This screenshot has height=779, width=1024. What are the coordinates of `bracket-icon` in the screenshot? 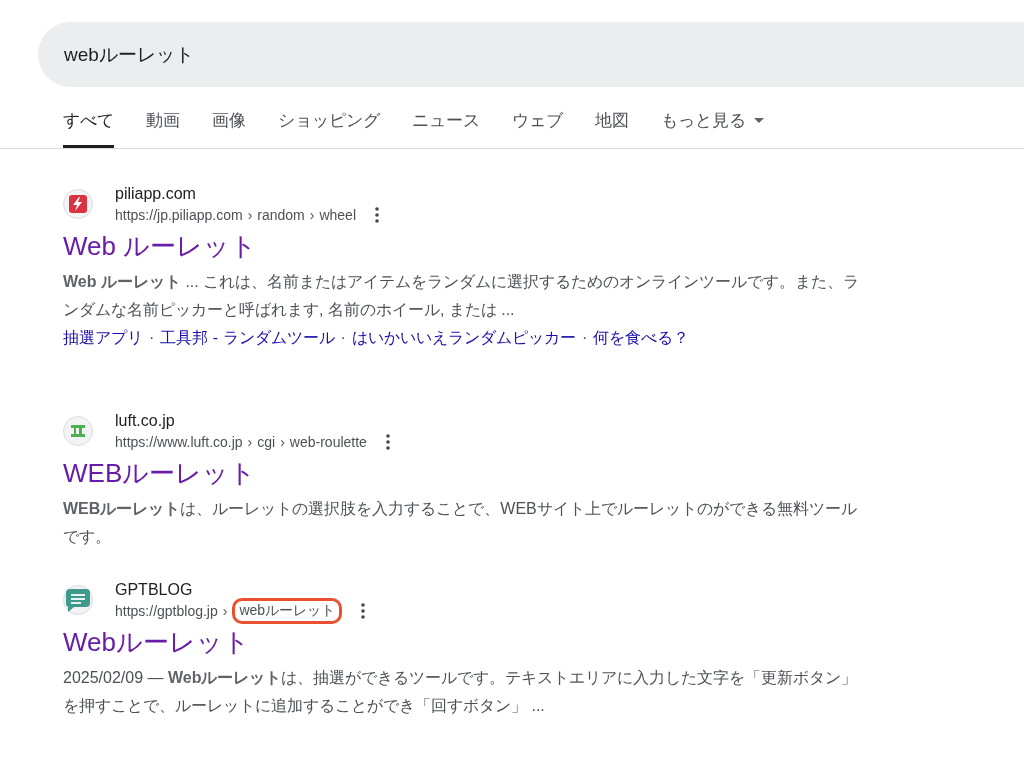 It's located at (78, 431).